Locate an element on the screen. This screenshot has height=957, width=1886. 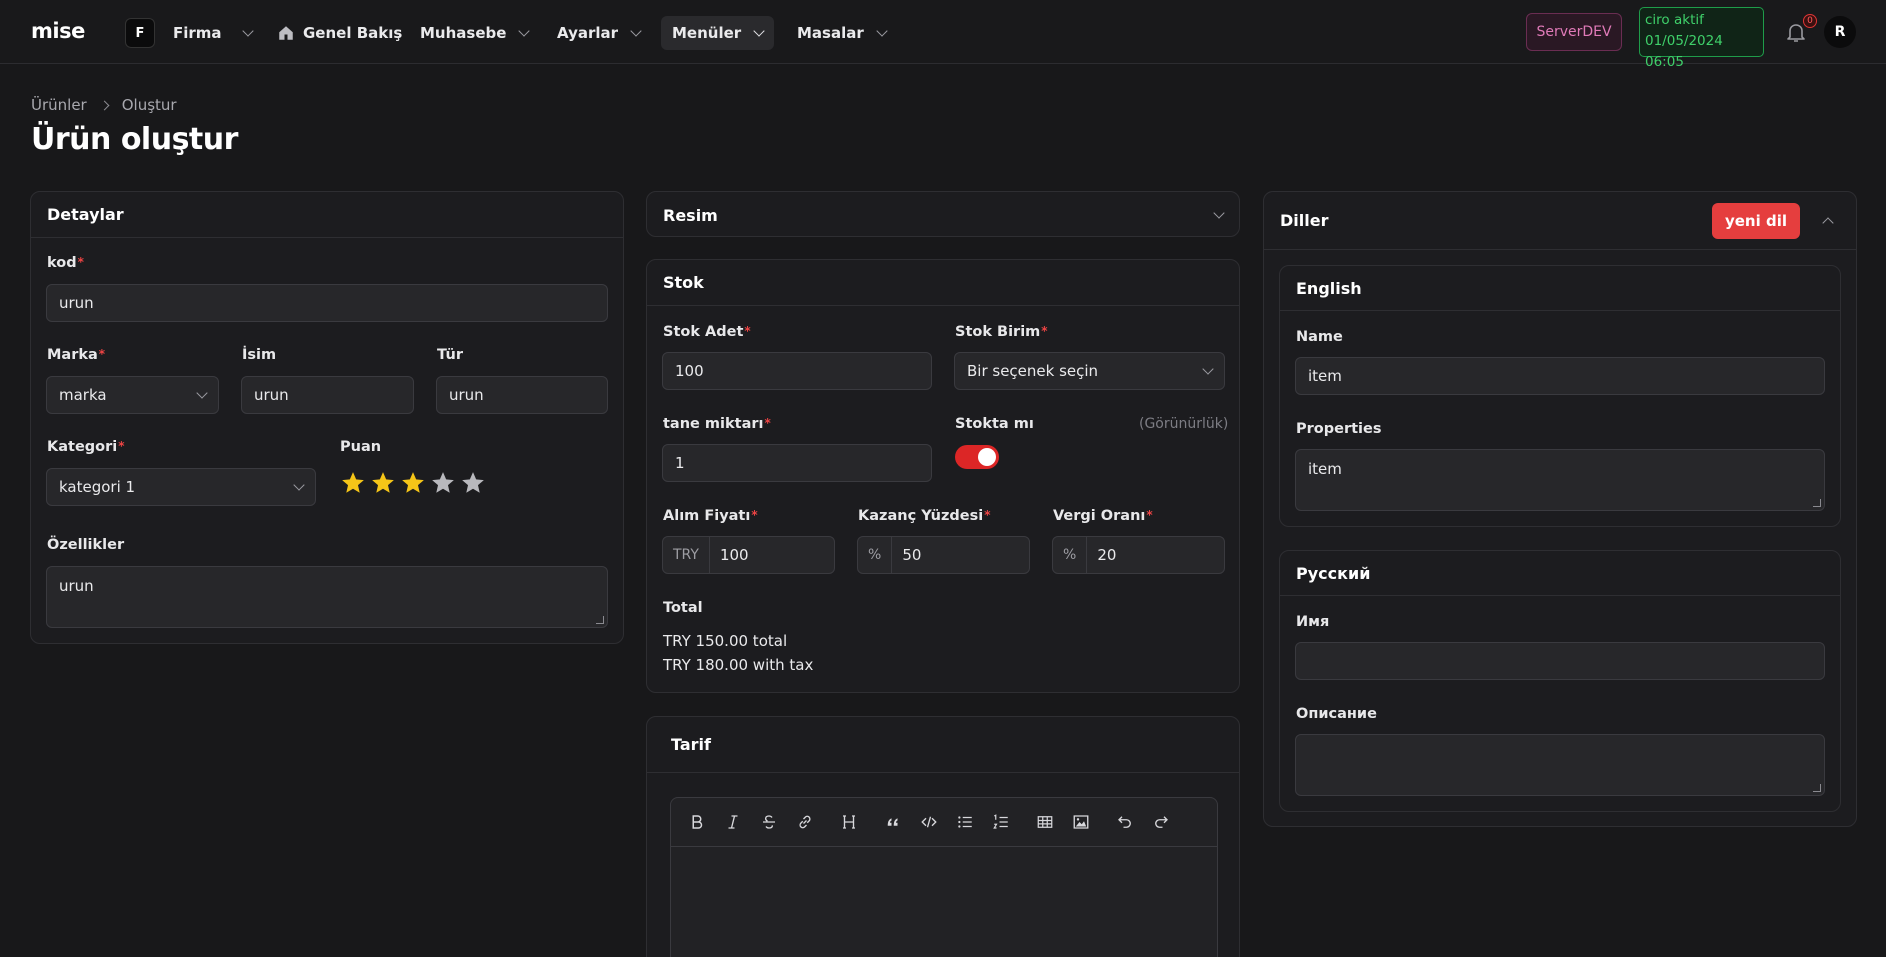
image-card: Resim is located at coordinates (943, 214).